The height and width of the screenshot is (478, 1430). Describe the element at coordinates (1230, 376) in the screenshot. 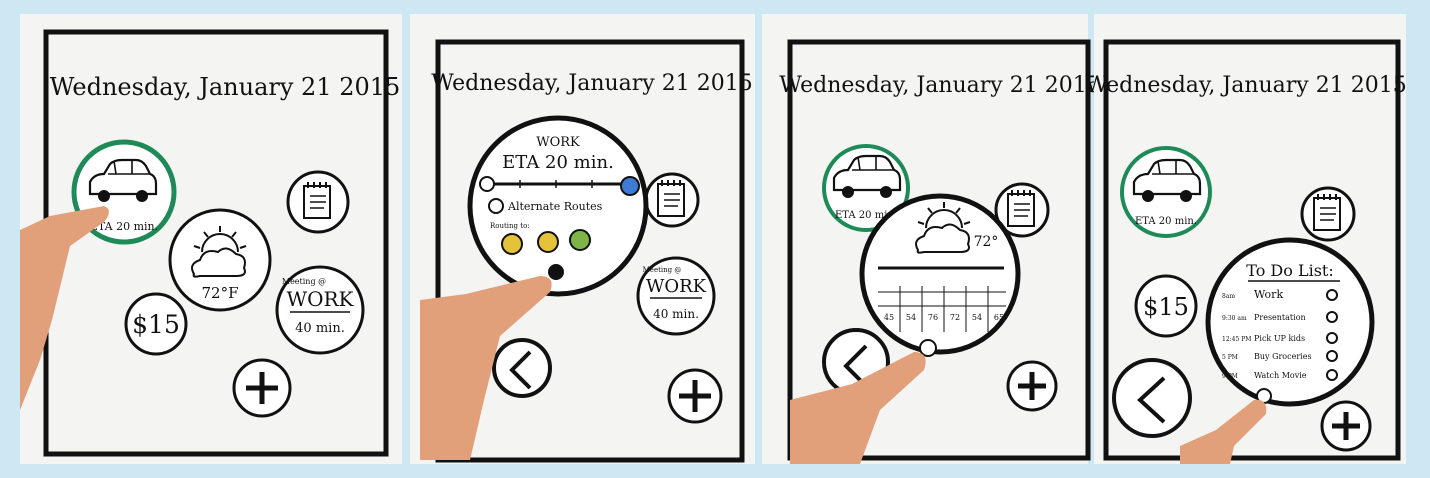

I see `todo-item-time: 9 PM` at that location.